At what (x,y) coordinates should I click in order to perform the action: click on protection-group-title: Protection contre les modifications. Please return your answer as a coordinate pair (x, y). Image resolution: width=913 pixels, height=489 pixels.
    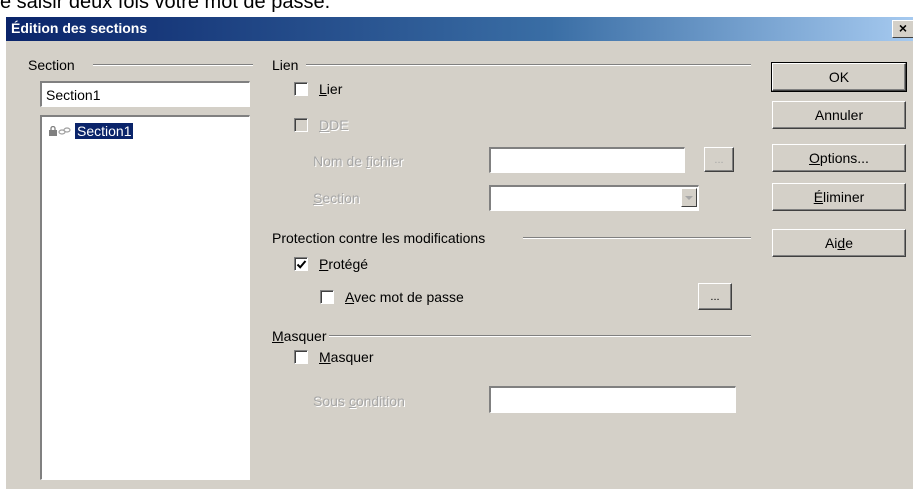
    Looking at the image, I should click on (379, 238).